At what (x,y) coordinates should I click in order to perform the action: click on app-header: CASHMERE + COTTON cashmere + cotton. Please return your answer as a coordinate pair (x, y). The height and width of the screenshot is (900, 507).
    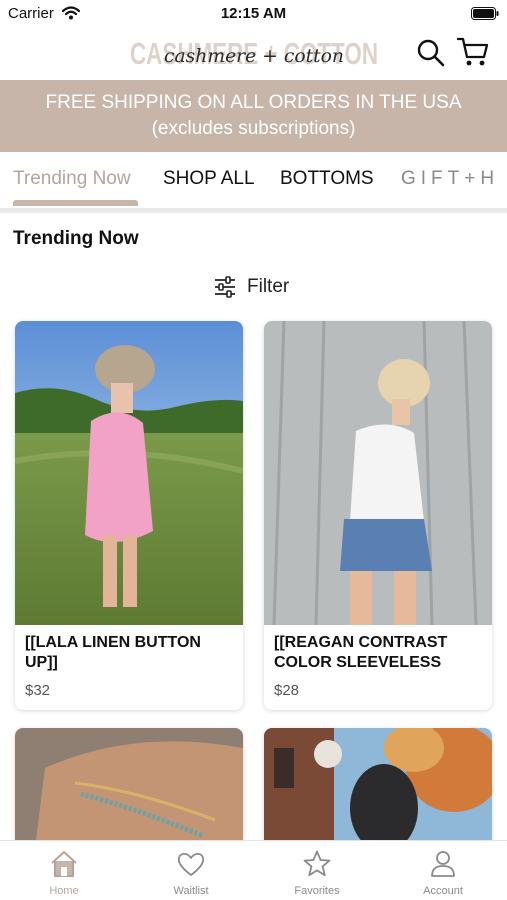
    Looking at the image, I should click on (253, 54).